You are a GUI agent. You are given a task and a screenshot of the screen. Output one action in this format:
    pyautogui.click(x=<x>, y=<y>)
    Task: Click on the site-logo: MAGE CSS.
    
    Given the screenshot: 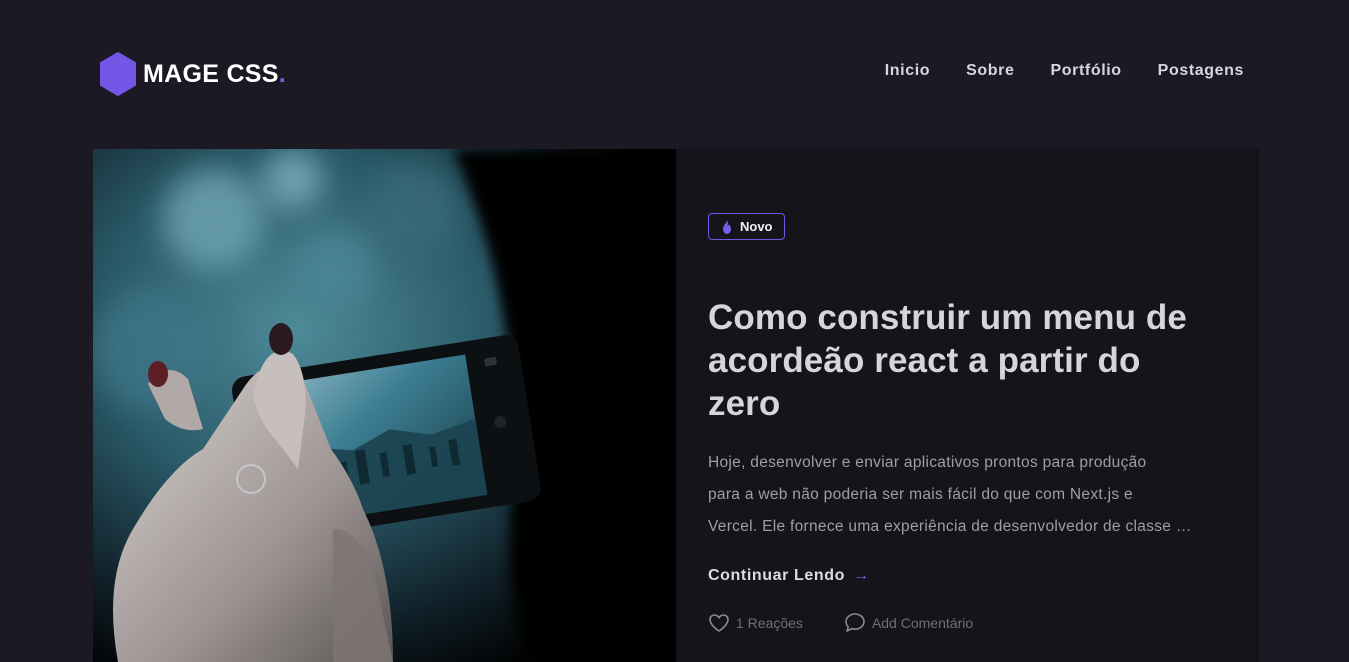 What is the action you would take?
    pyautogui.click(x=192, y=74)
    